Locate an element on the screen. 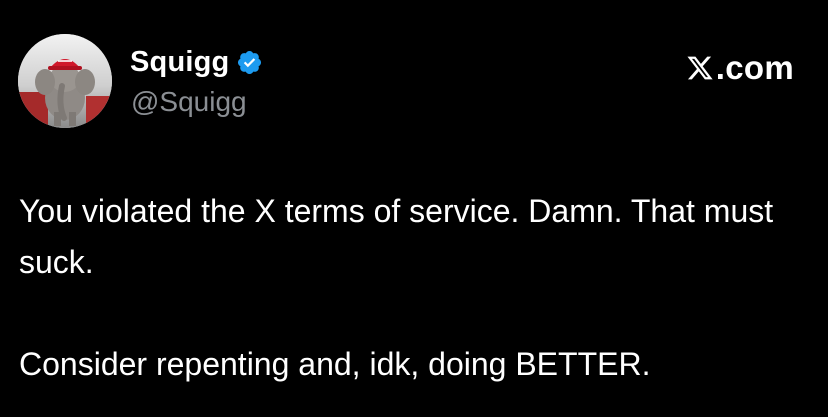 This screenshot has height=417, width=828. display-name: Squigg is located at coordinates (179, 62).